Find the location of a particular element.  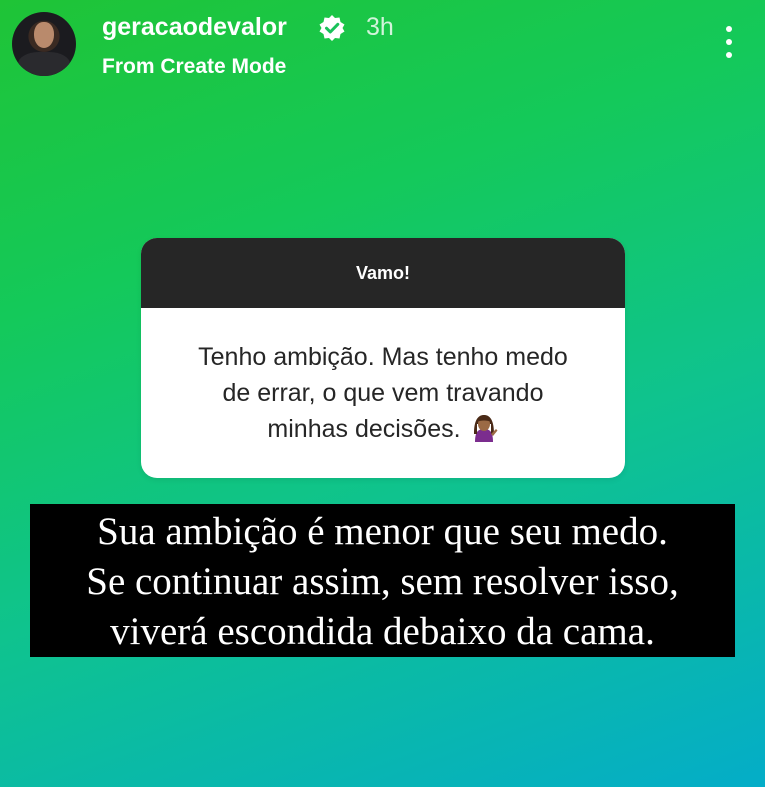

verified-badge-icon is located at coordinates (332, 28).